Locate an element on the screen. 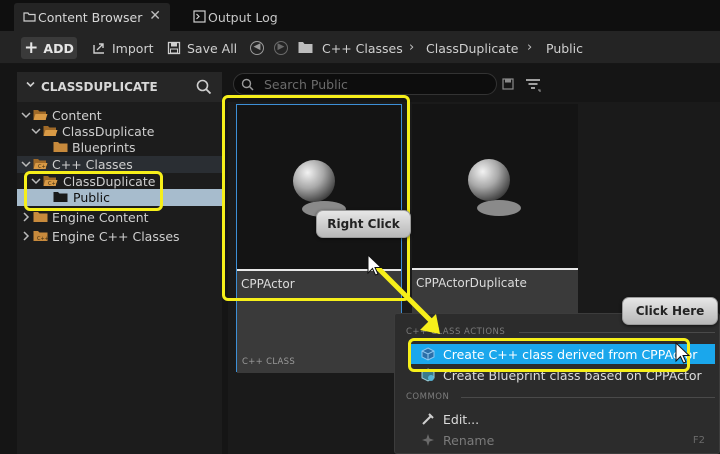 This screenshot has height=454, width=720. save-all-label: Save All is located at coordinates (212, 48).